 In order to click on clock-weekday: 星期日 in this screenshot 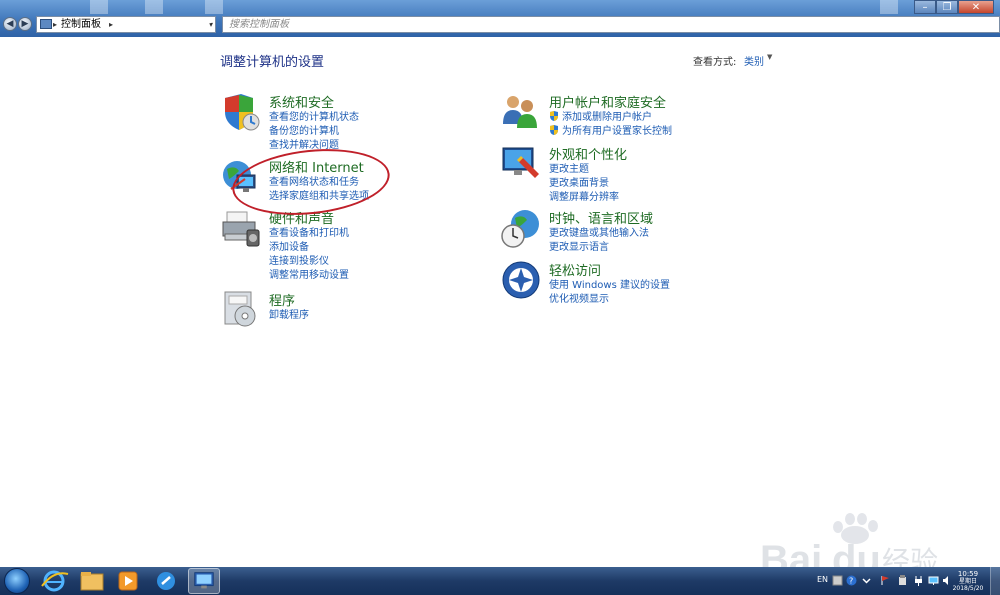, I will do `click(967, 581)`.